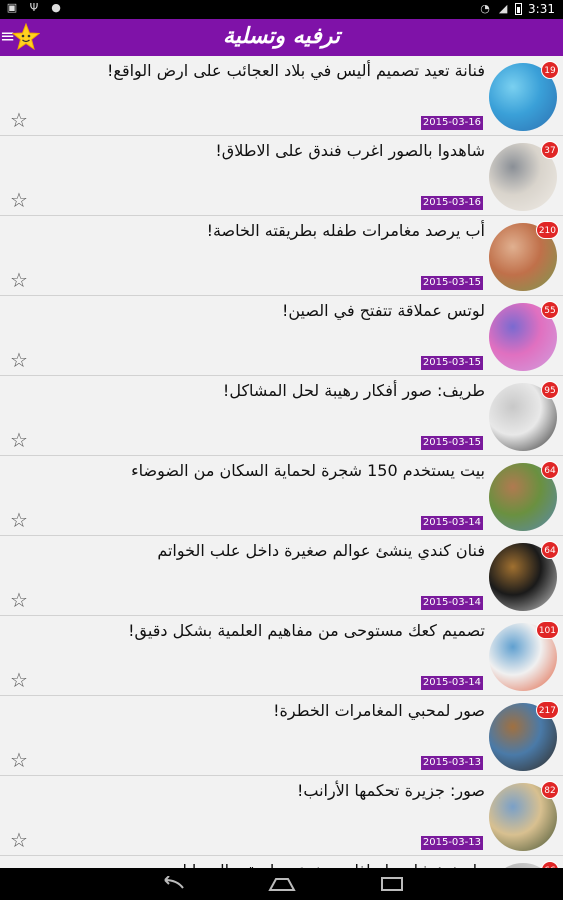  I want to click on article-title: أب يرصد مغامرات طفله بطريقته الخاصة!, so click(257, 231).